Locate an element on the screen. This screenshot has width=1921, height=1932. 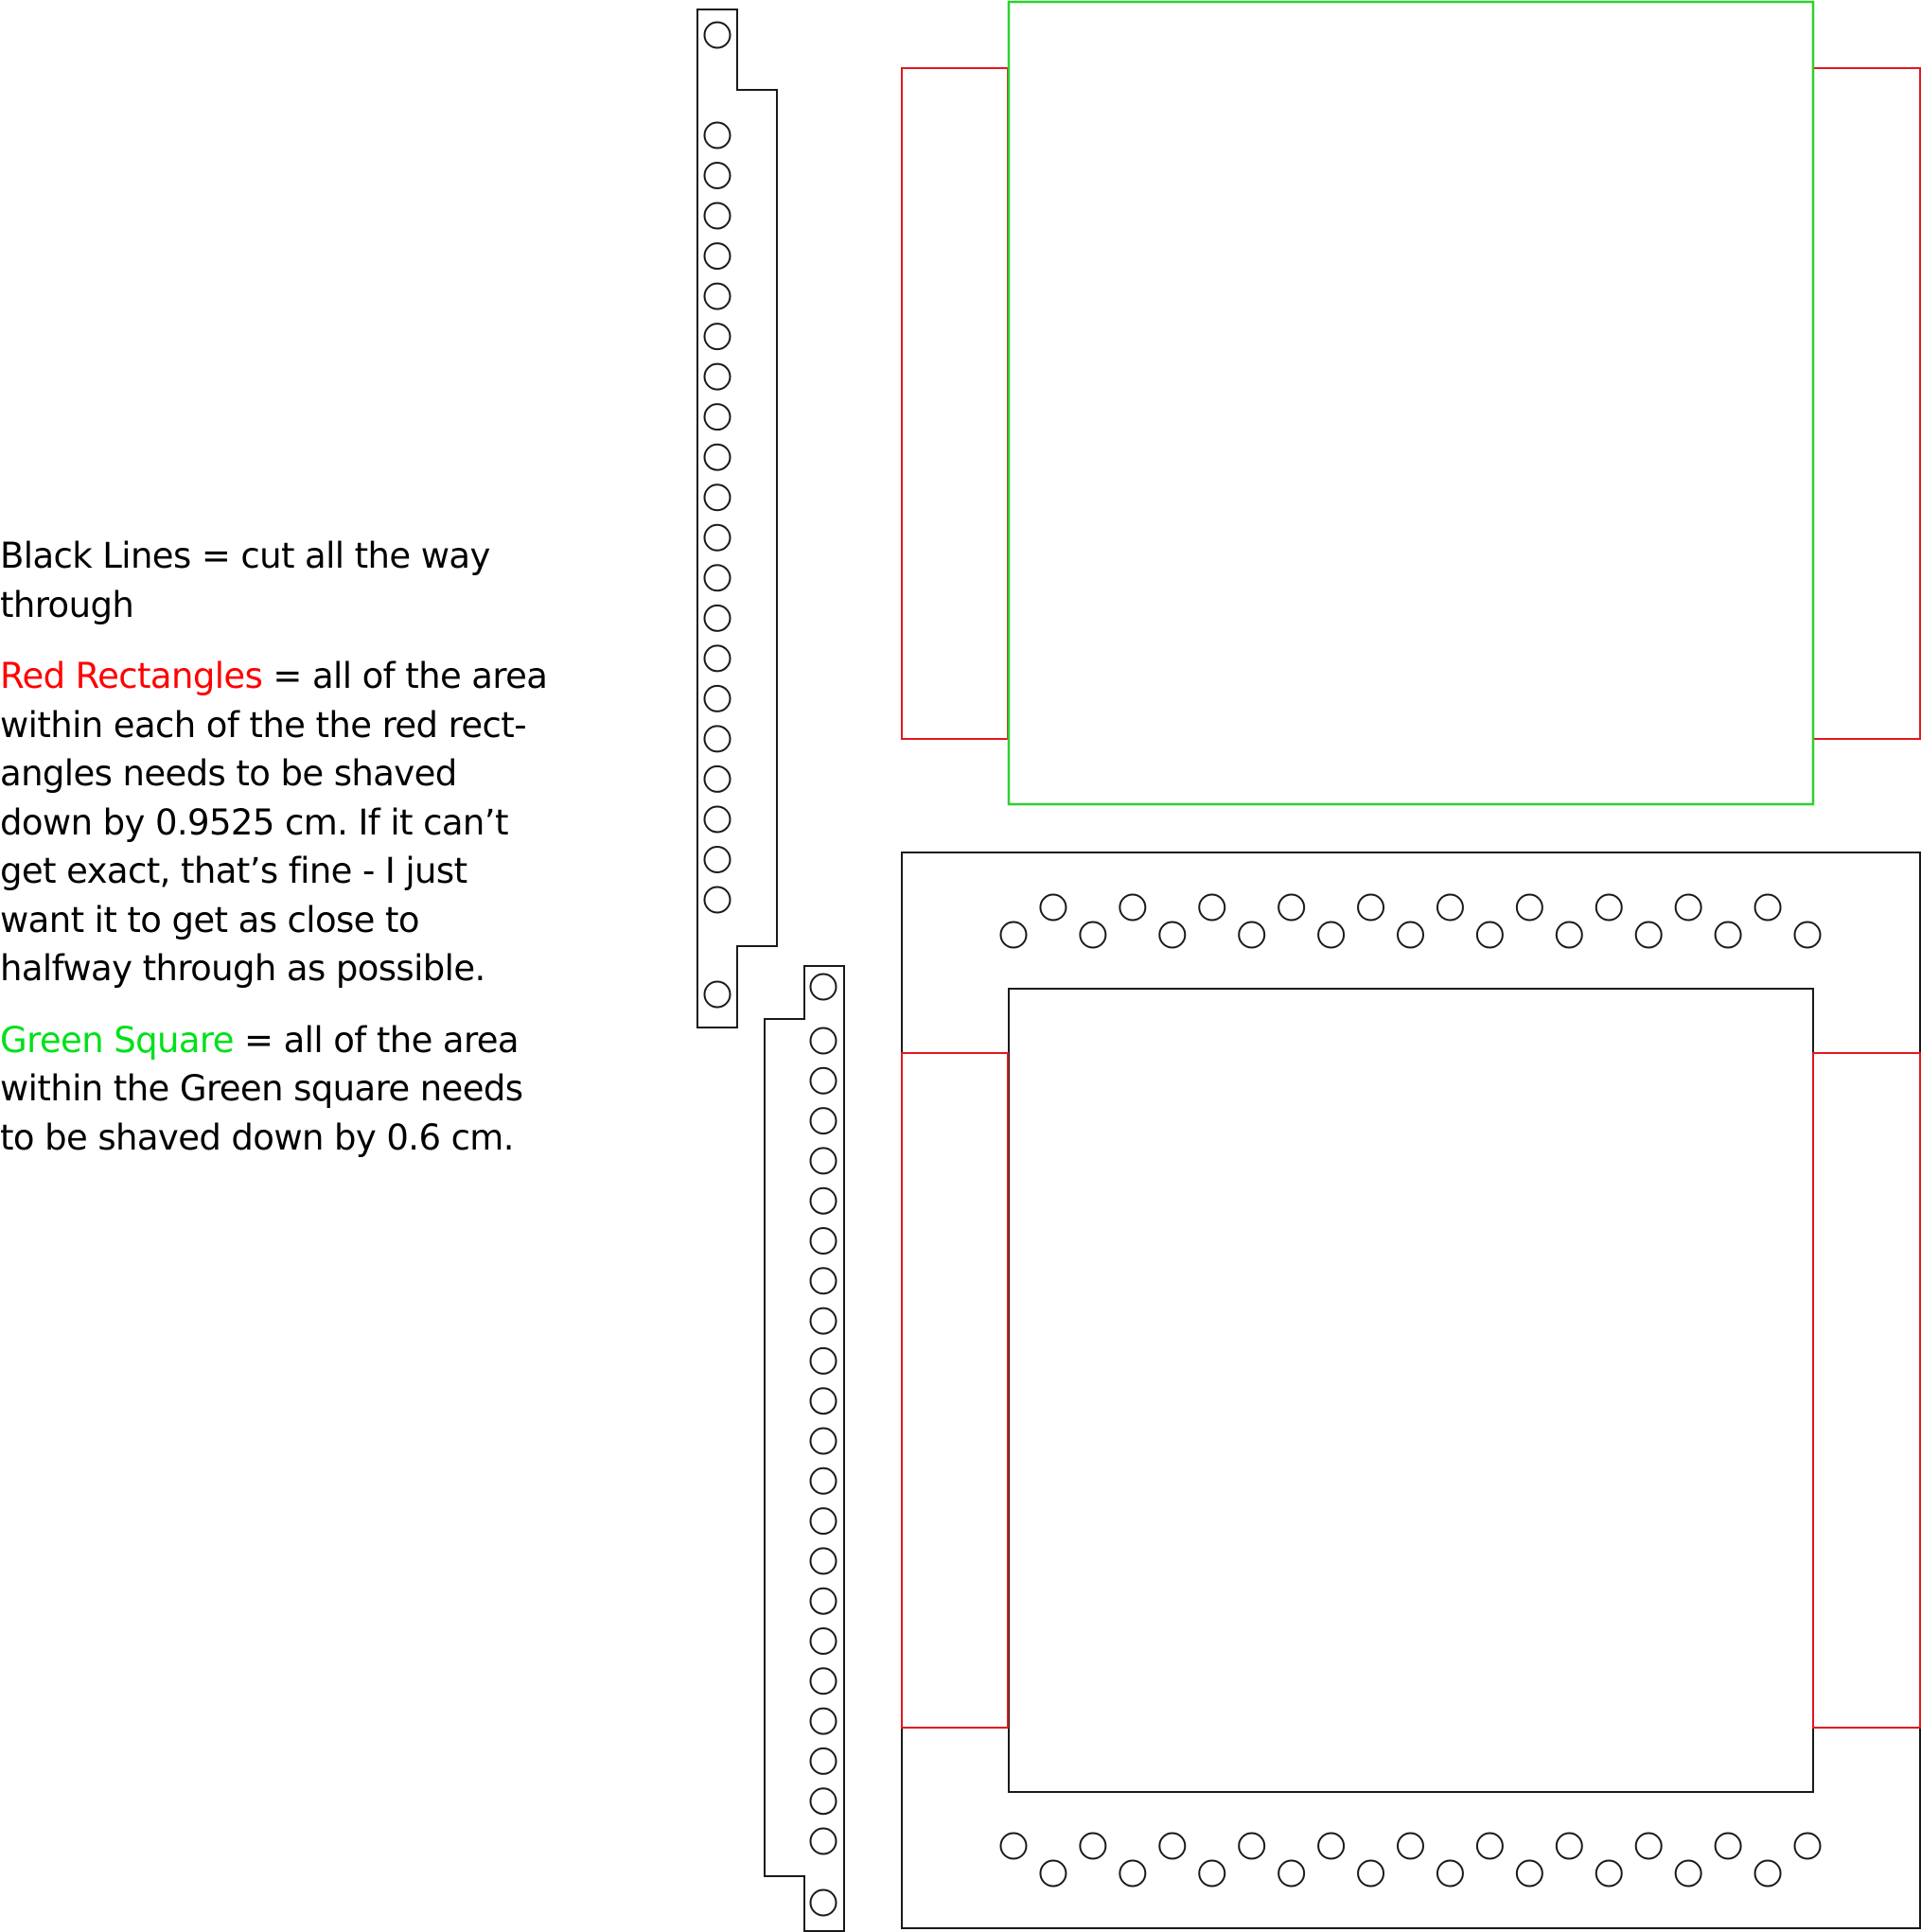
strip-top-holes is located at coordinates (717, 515).